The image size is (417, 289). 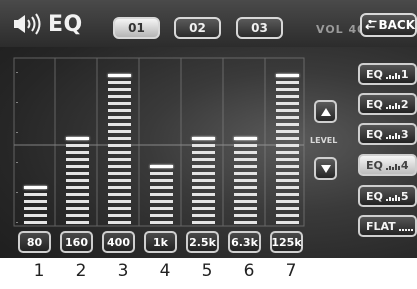 I want to click on screen-title: EQ, so click(x=48, y=24).